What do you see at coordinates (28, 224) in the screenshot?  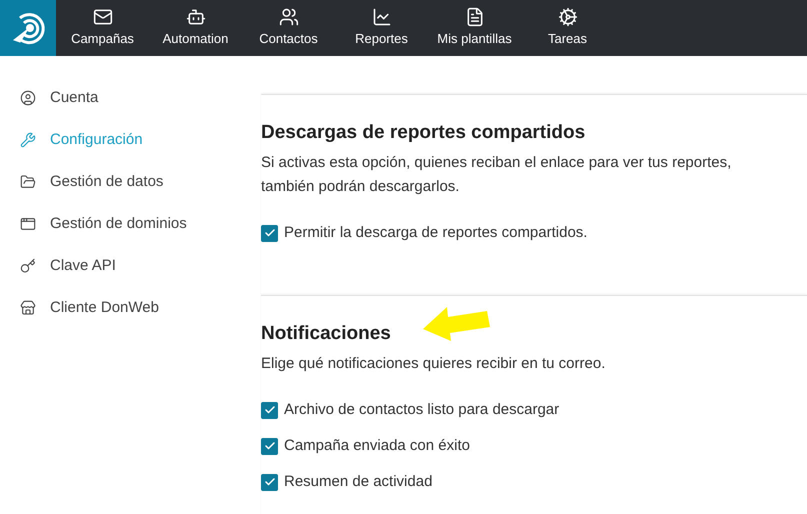 I see `window-icon` at bounding box center [28, 224].